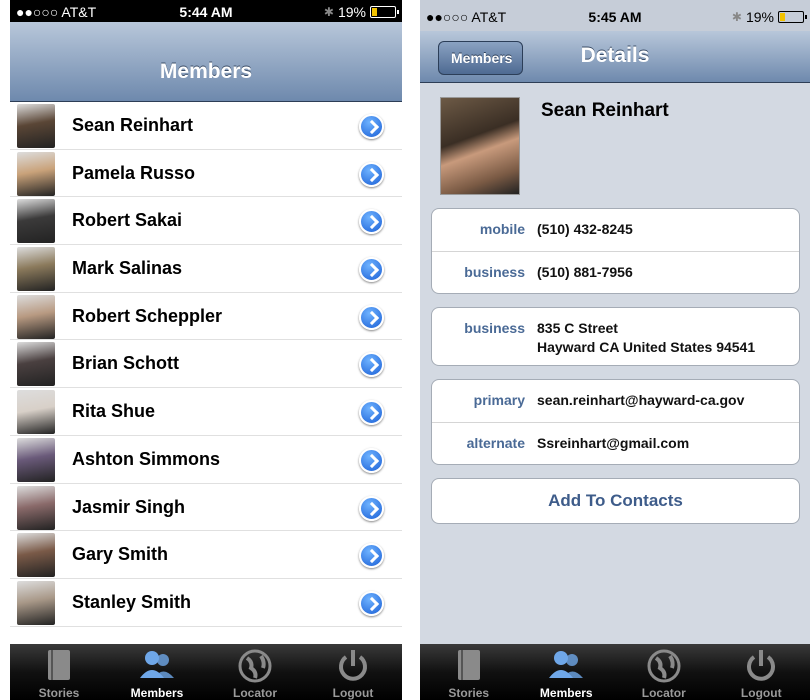  Describe the element at coordinates (120, 554) in the screenshot. I see `member-name: Gary Smith` at that location.